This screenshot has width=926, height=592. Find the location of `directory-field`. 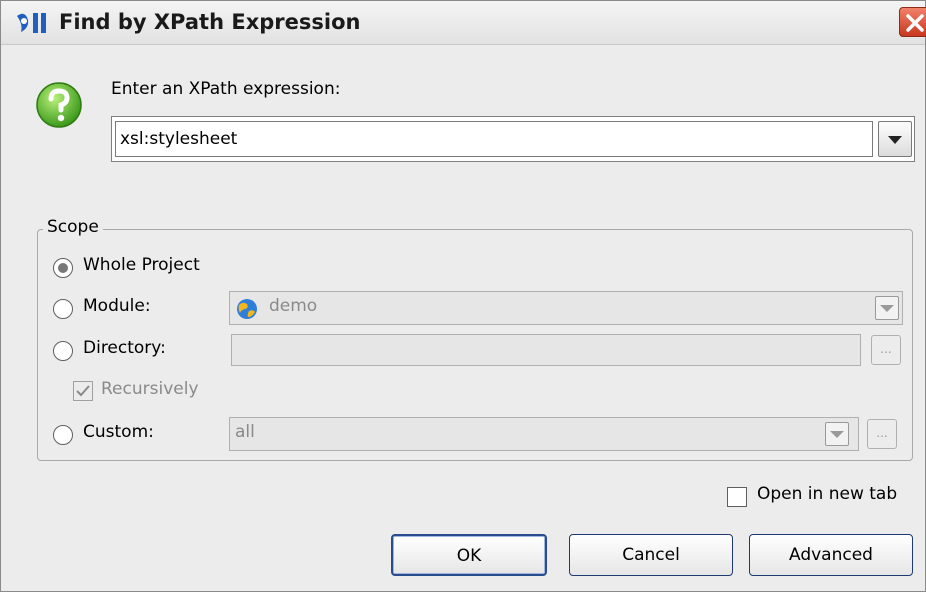

directory-field is located at coordinates (546, 350).